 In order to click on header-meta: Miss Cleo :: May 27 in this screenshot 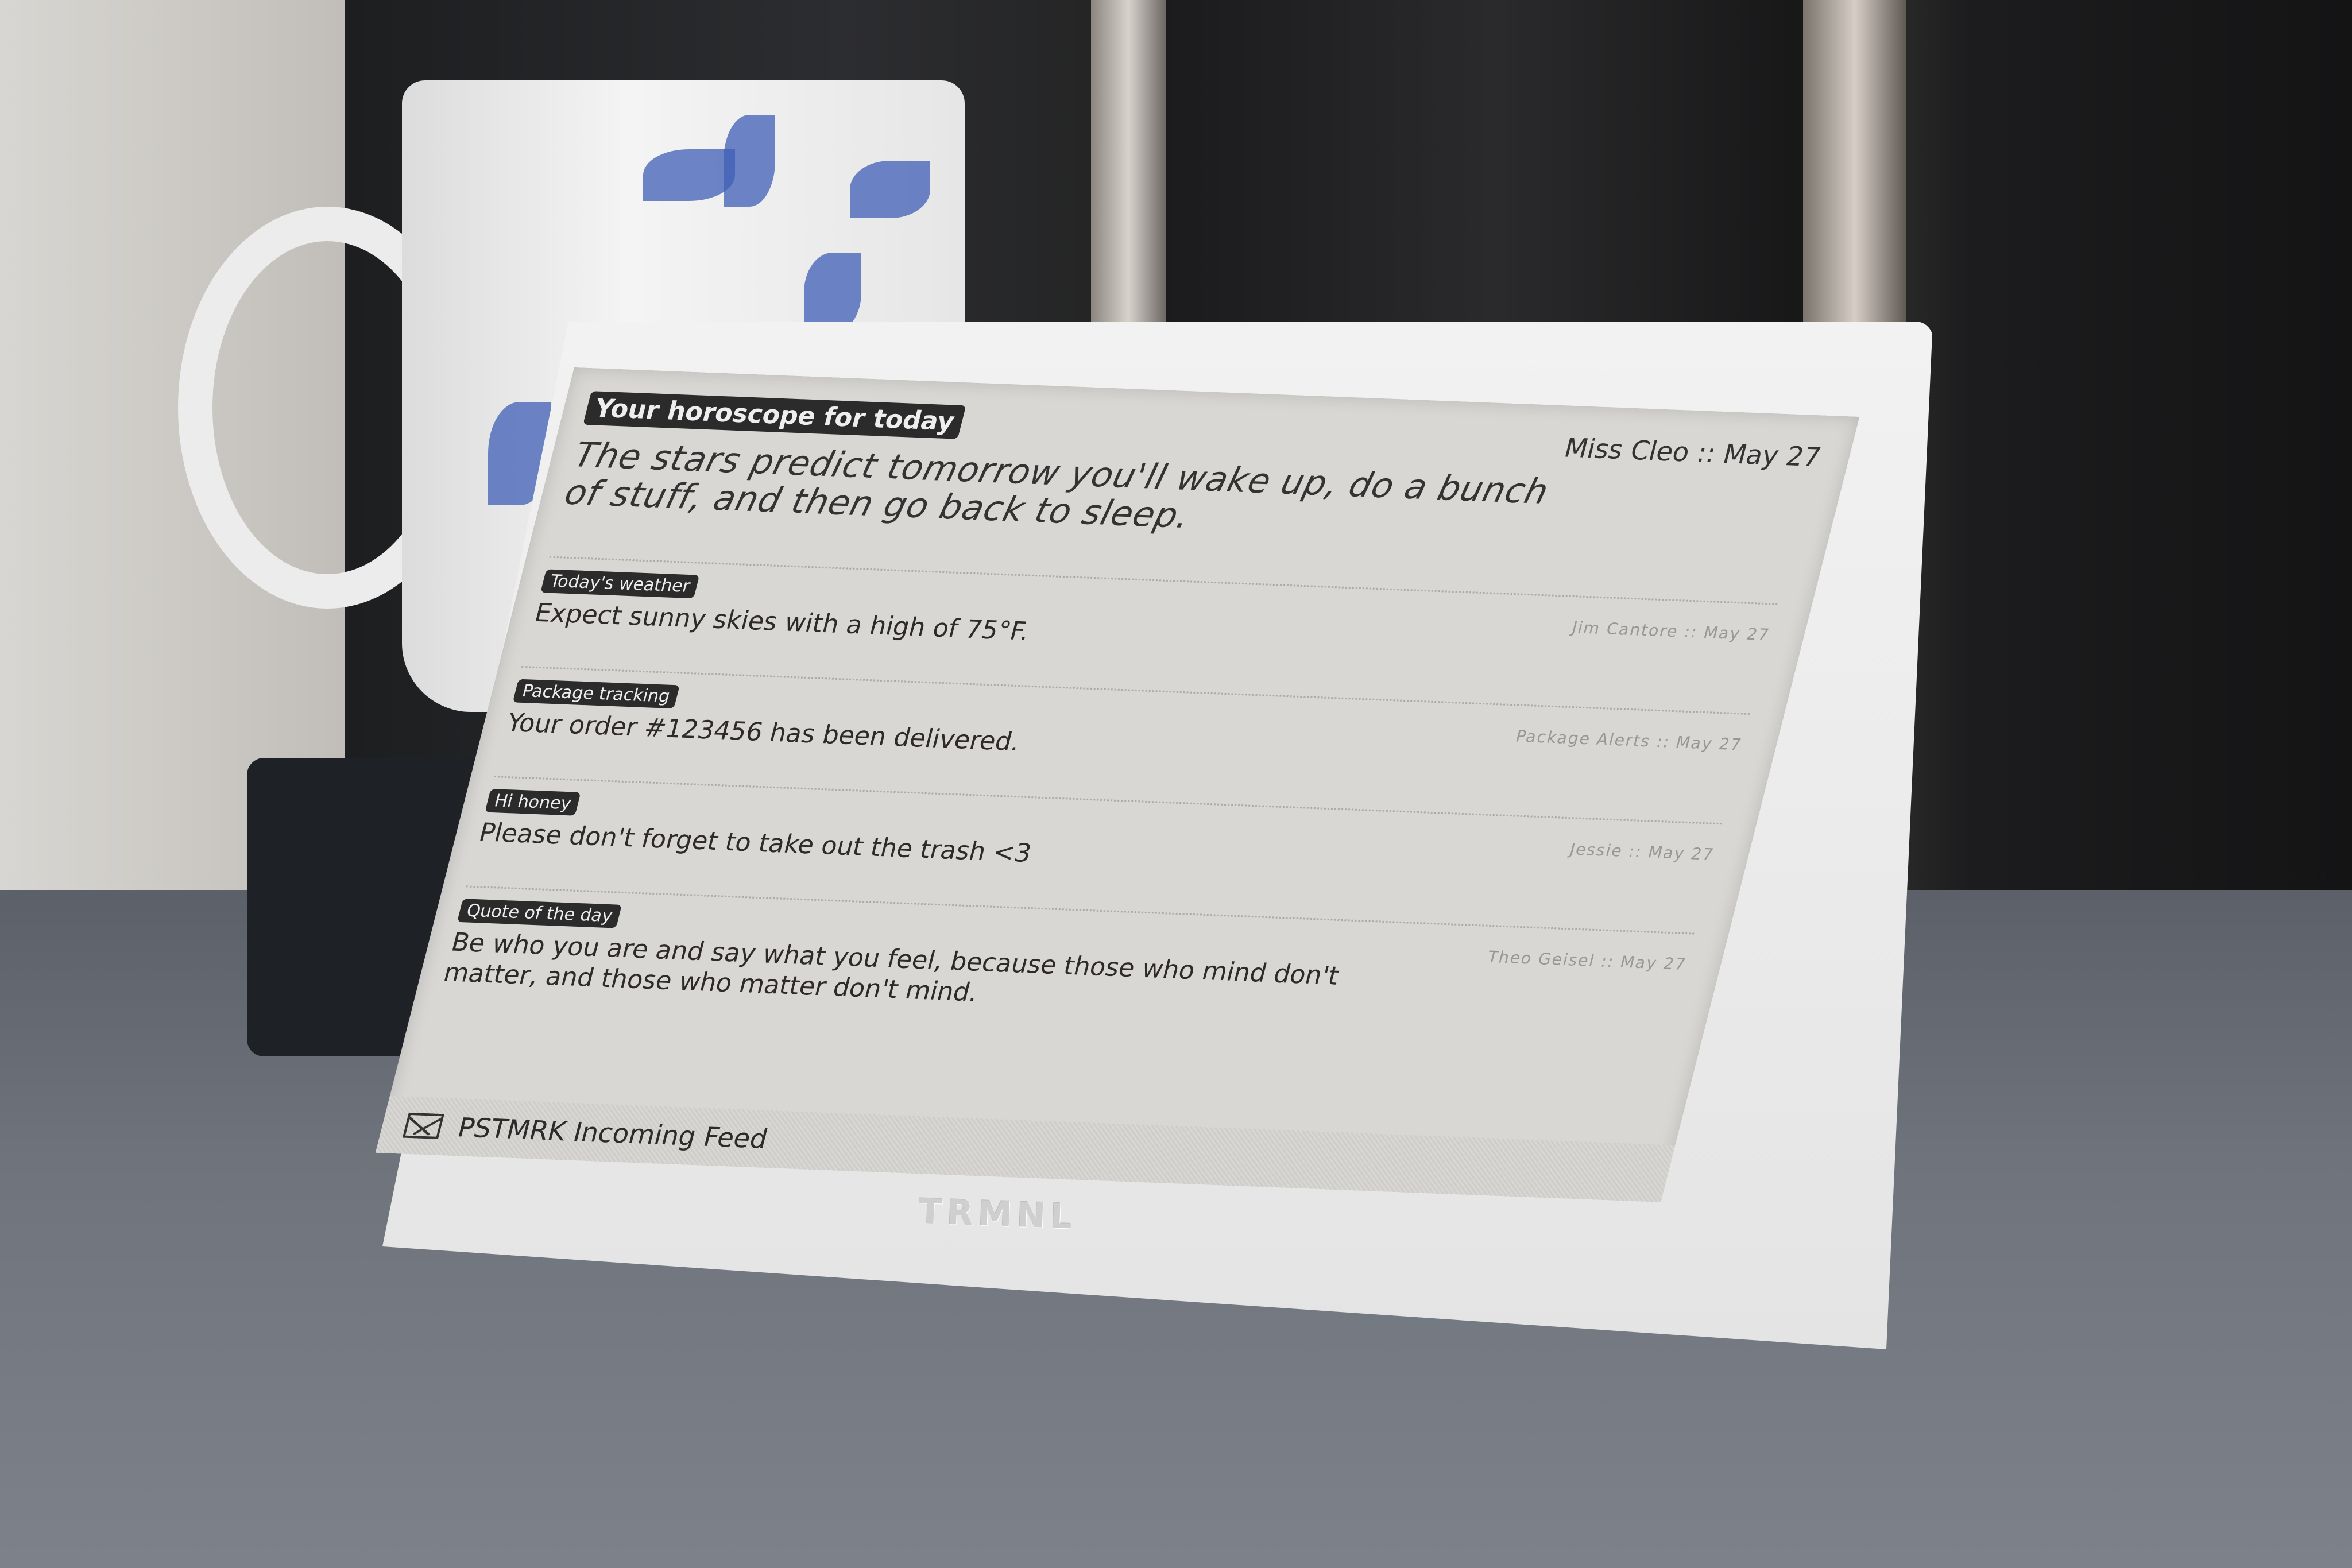, I will do `click(1692, 452)`.